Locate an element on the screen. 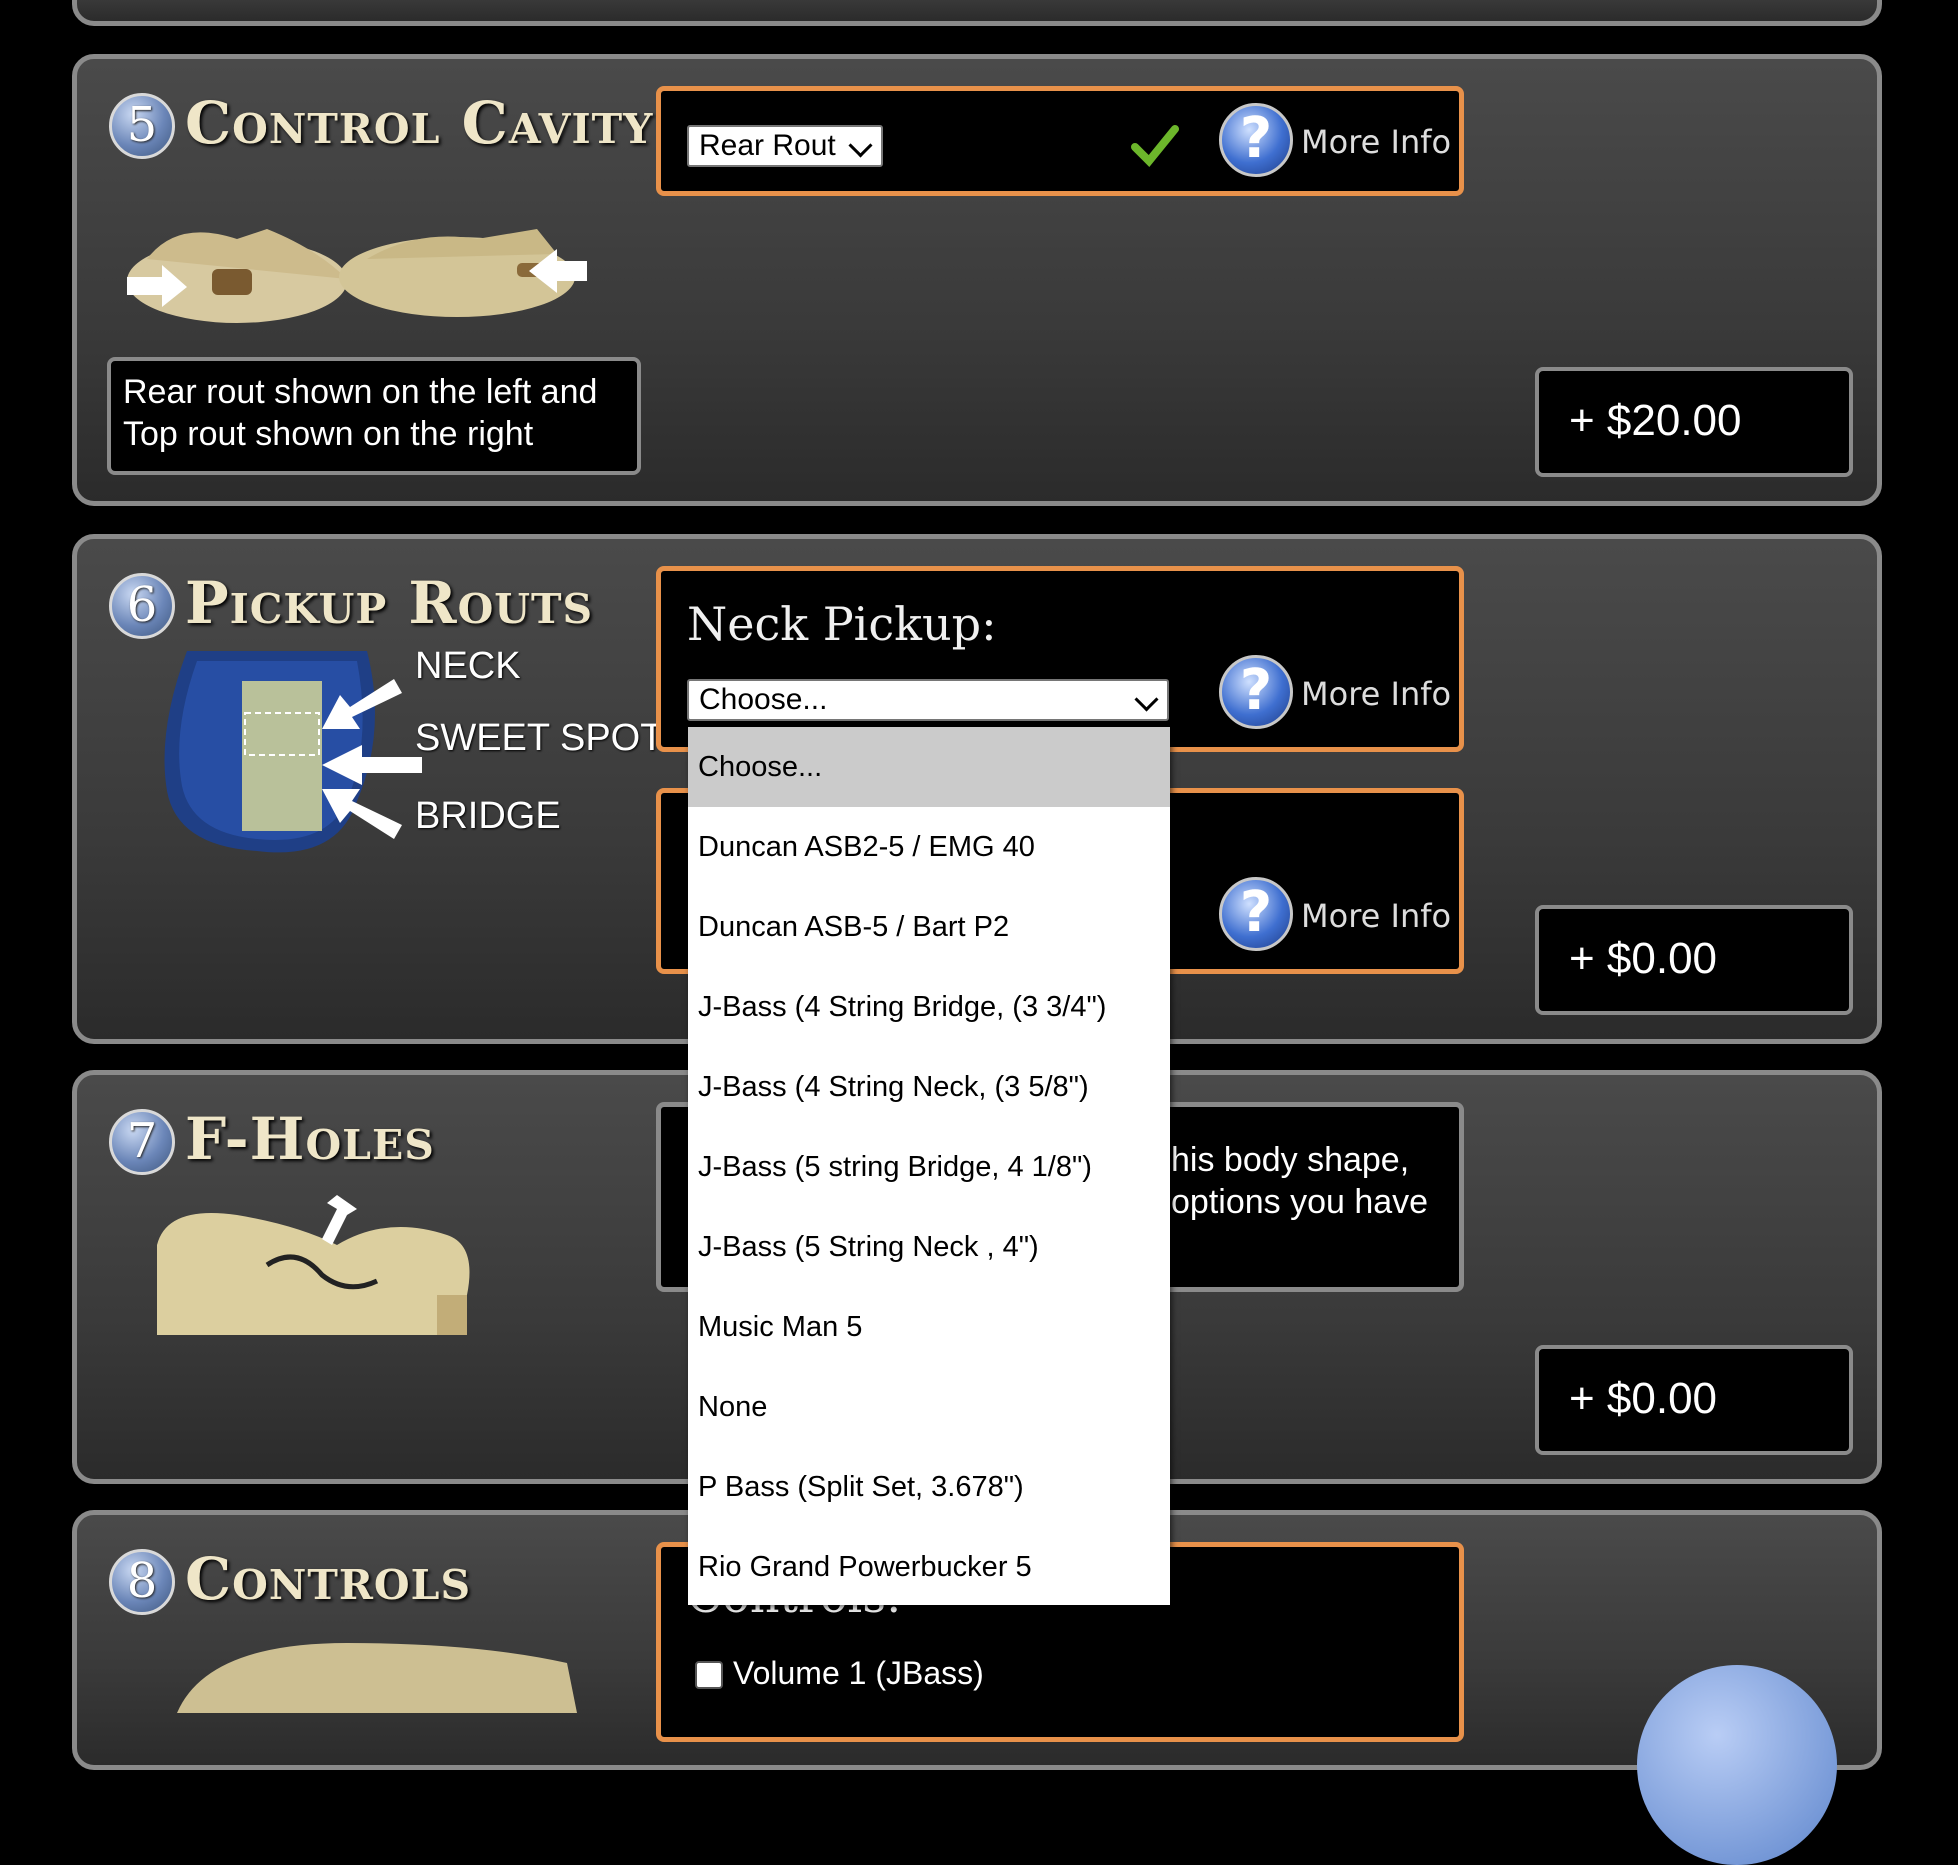 This screenshot has width=1958, height=1865. dropdown-option: Duncan ASB-5 / Bart P2 is located at coordinates (929, 927).